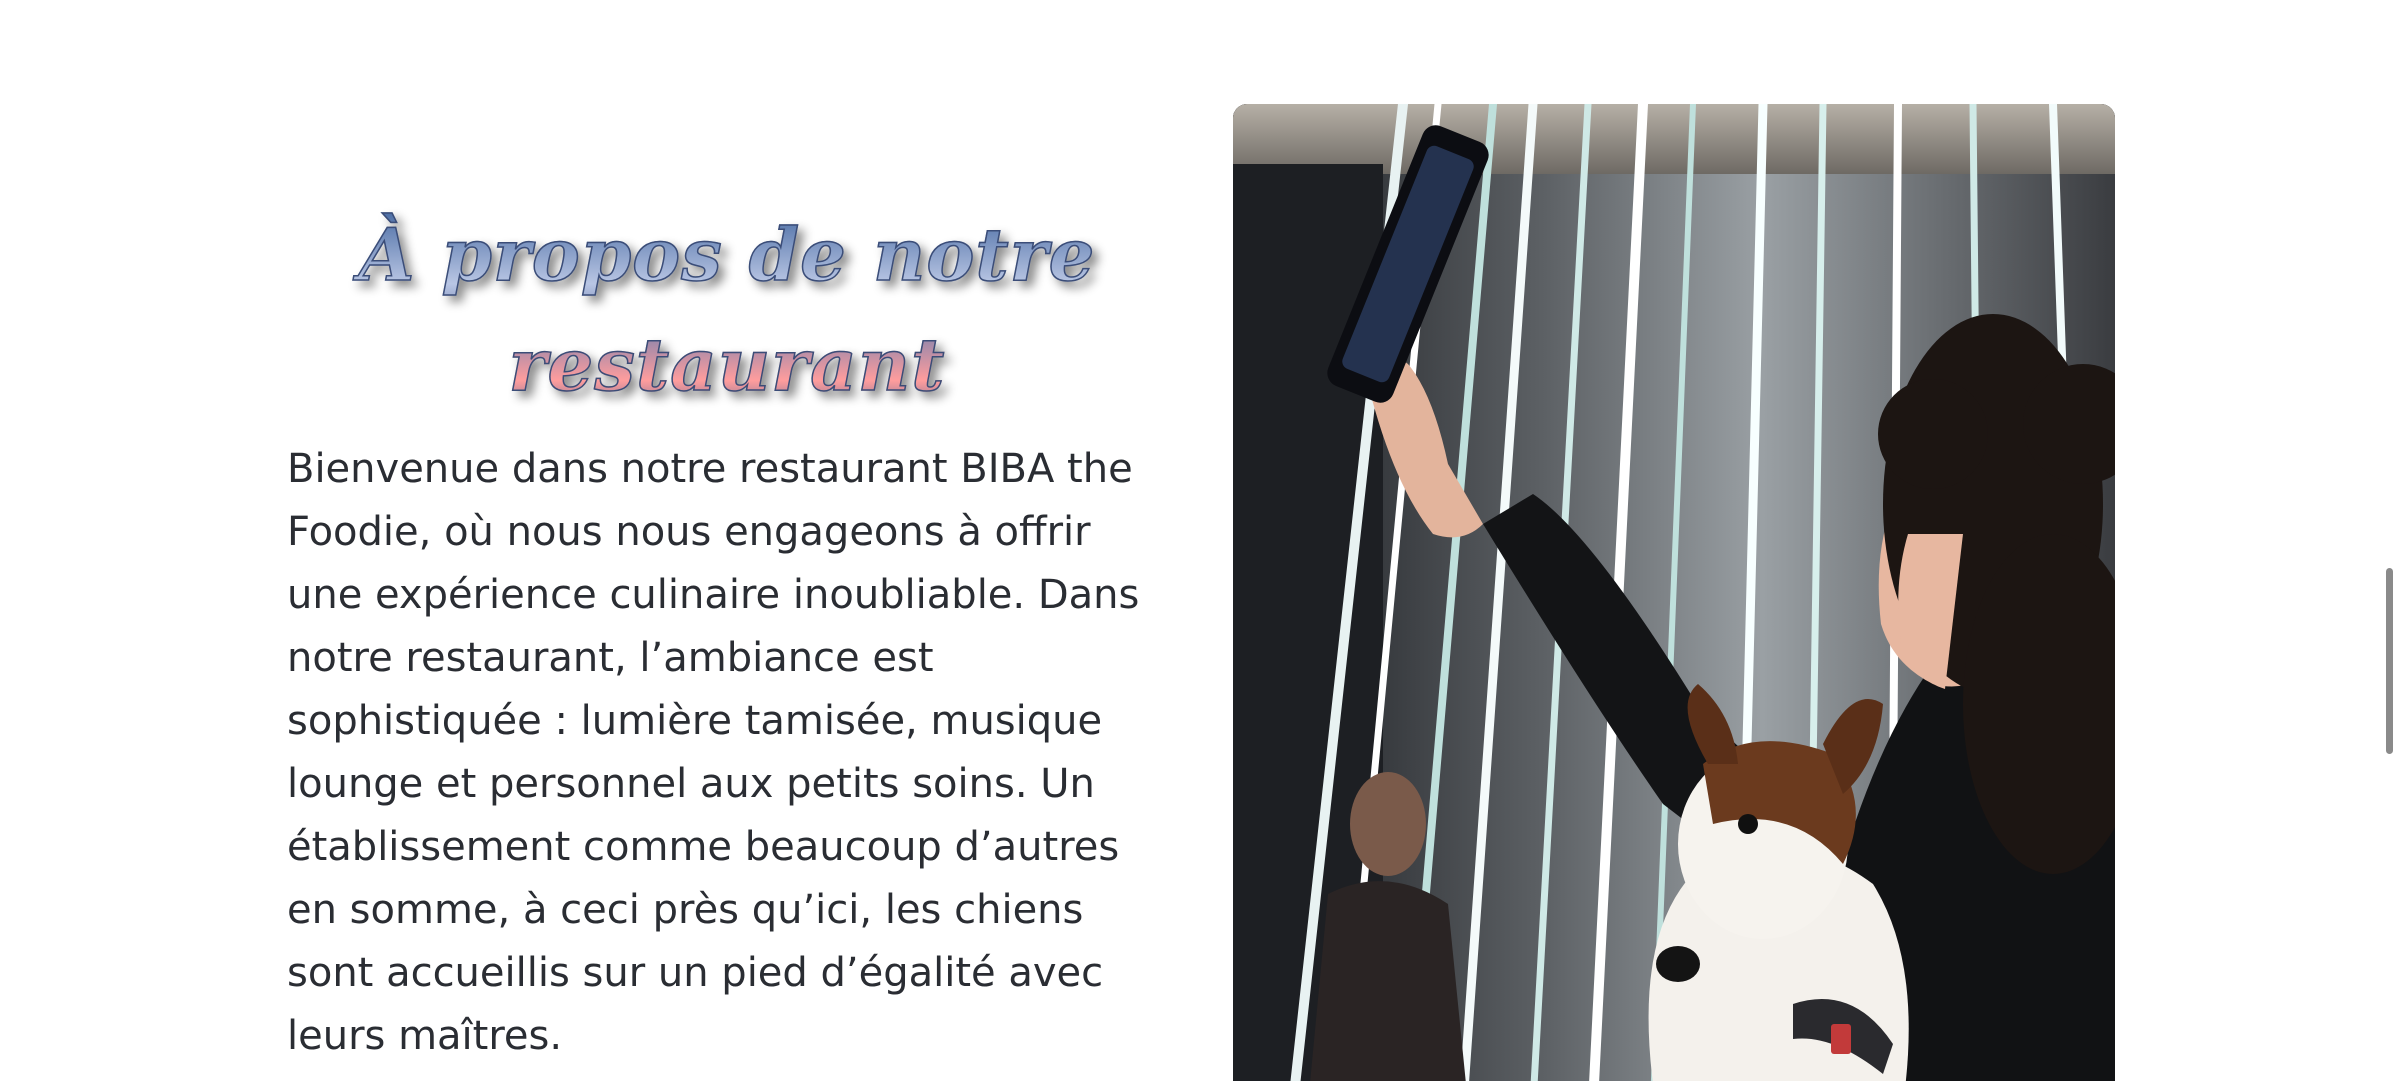  What do you see at coordinates (2389, 661) in the screenshot?
I see `scrollbar-thumb` at bounding box center [2389, 661].